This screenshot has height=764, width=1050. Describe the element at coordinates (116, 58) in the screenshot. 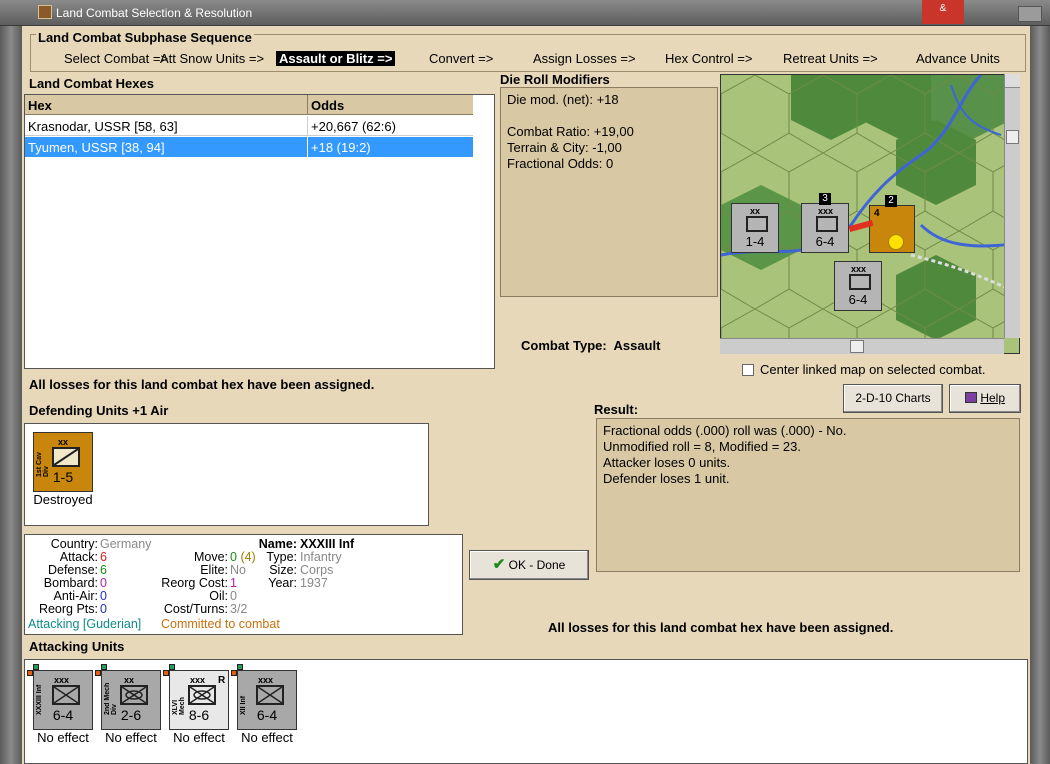

I see `step-select-combat: Select Combat =>` at that location.